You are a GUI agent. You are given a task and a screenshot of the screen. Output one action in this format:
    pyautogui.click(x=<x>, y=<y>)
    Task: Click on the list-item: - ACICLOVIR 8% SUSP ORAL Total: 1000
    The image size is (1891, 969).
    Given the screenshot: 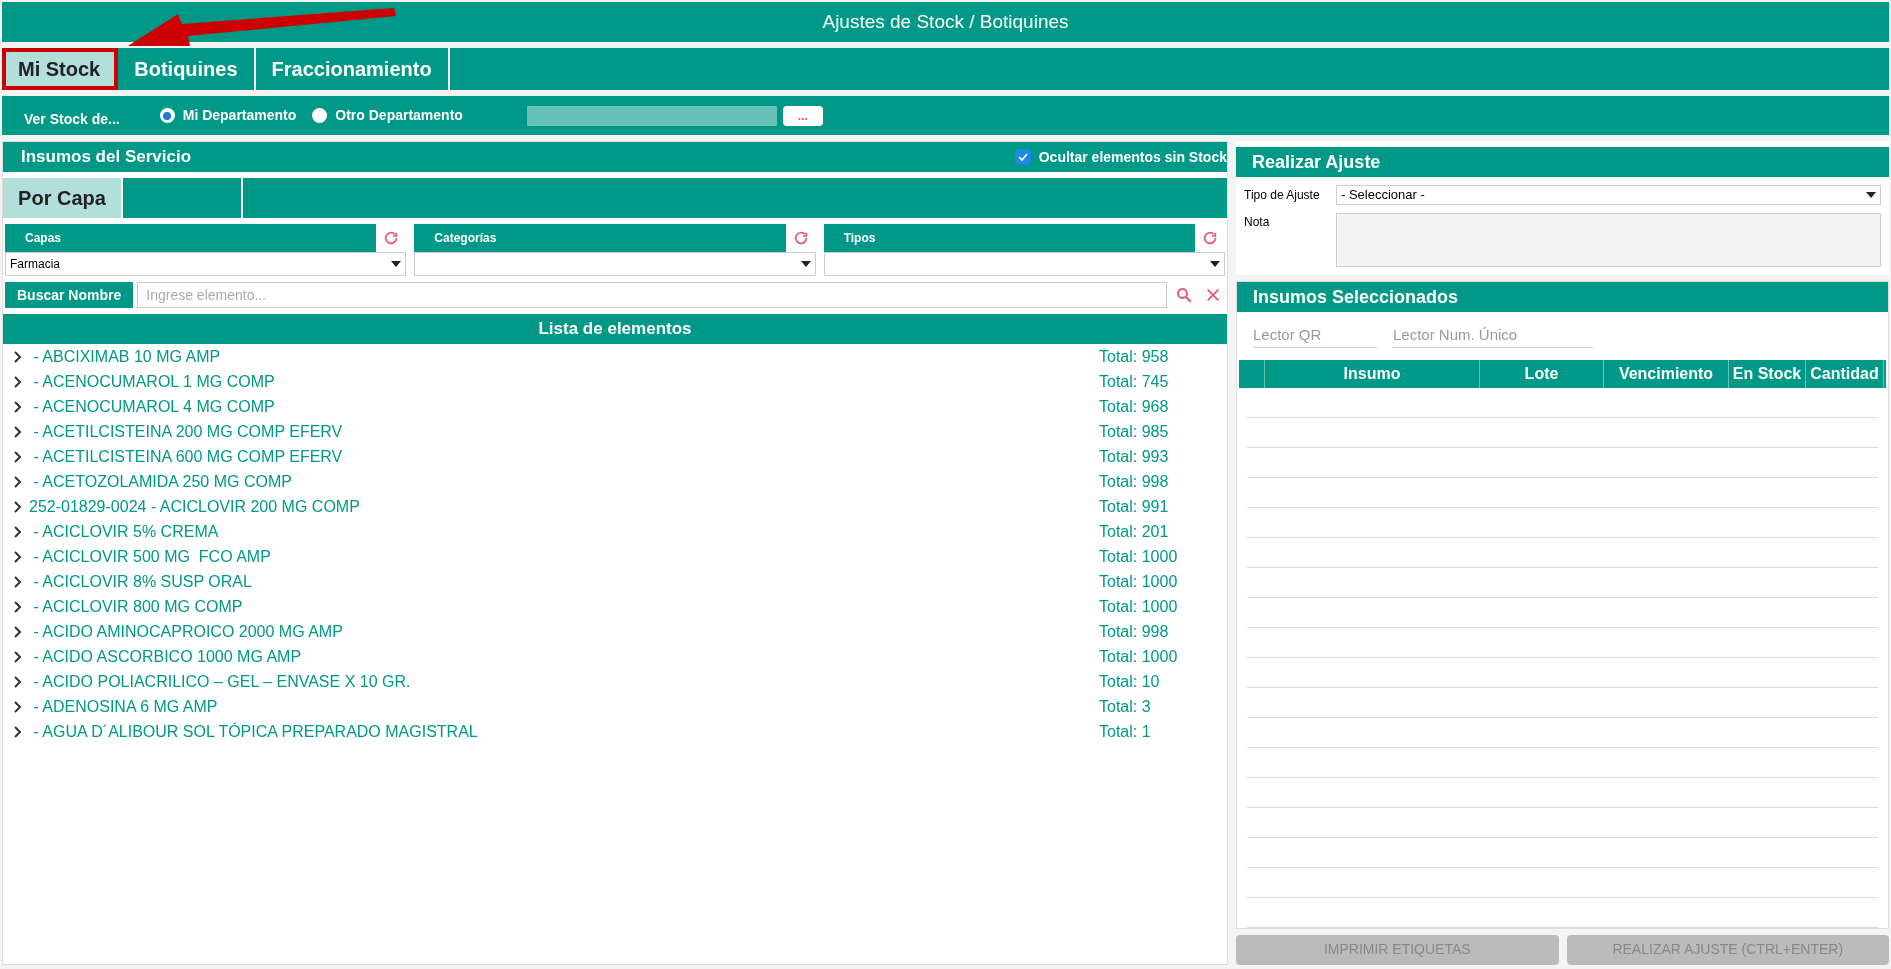 What is the action you would take?
    pyautogui.click(x=615, y=581)
    